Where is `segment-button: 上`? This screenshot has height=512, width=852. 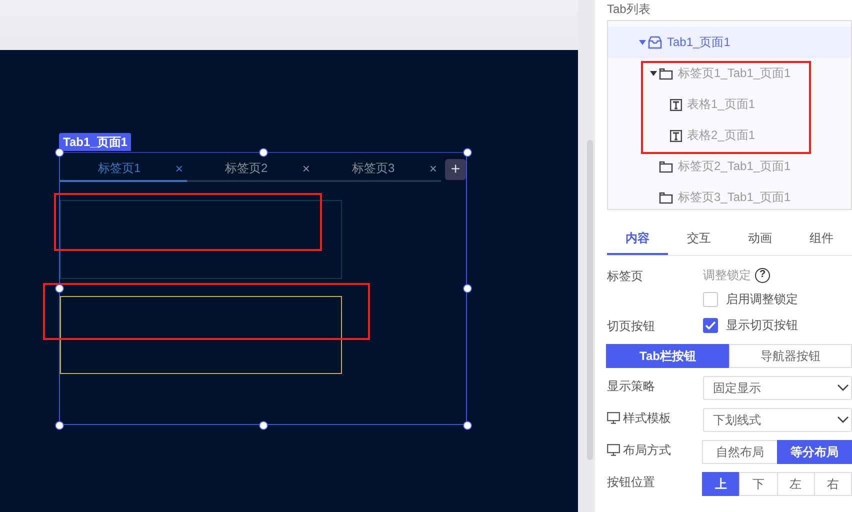 segment-button: 上 is located at coordinates (721, 484).